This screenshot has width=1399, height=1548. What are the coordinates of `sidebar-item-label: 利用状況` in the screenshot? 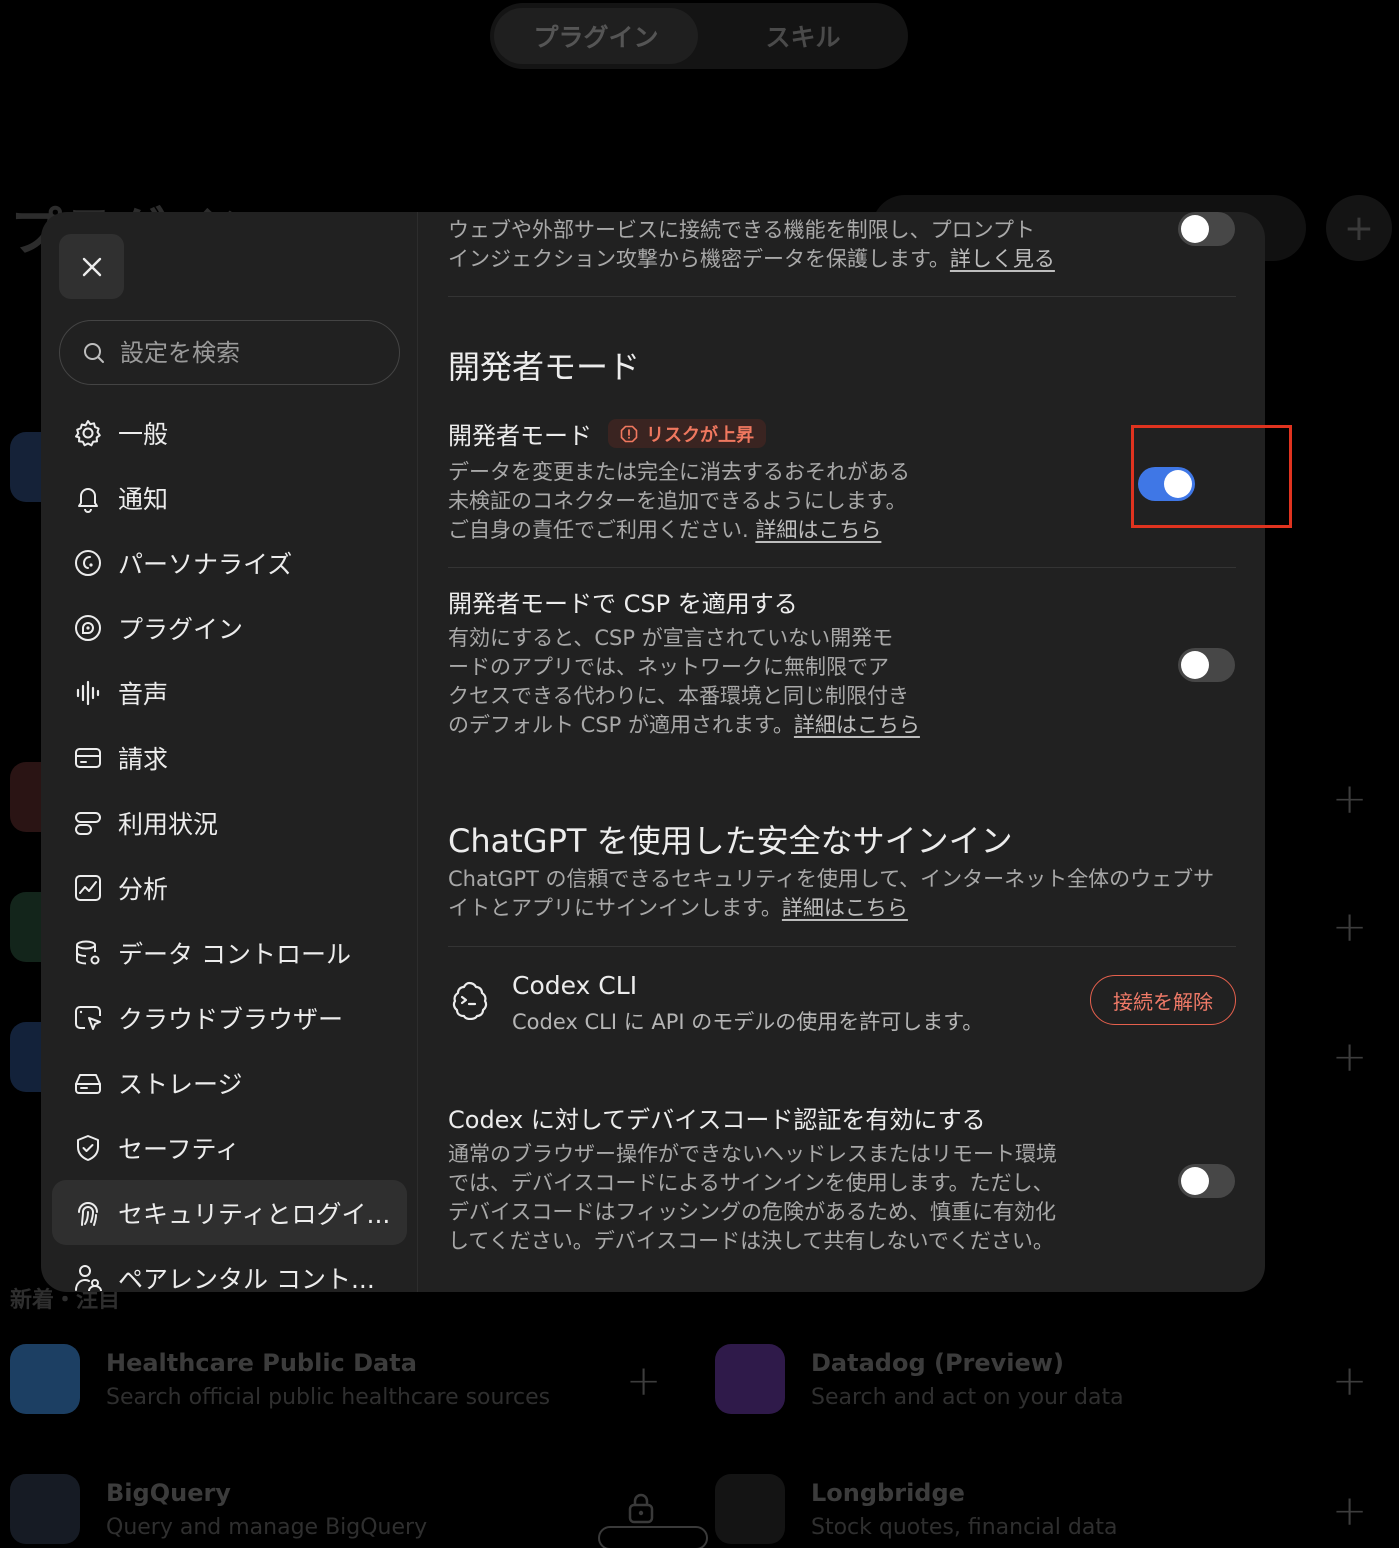 It's located at (168, 824).